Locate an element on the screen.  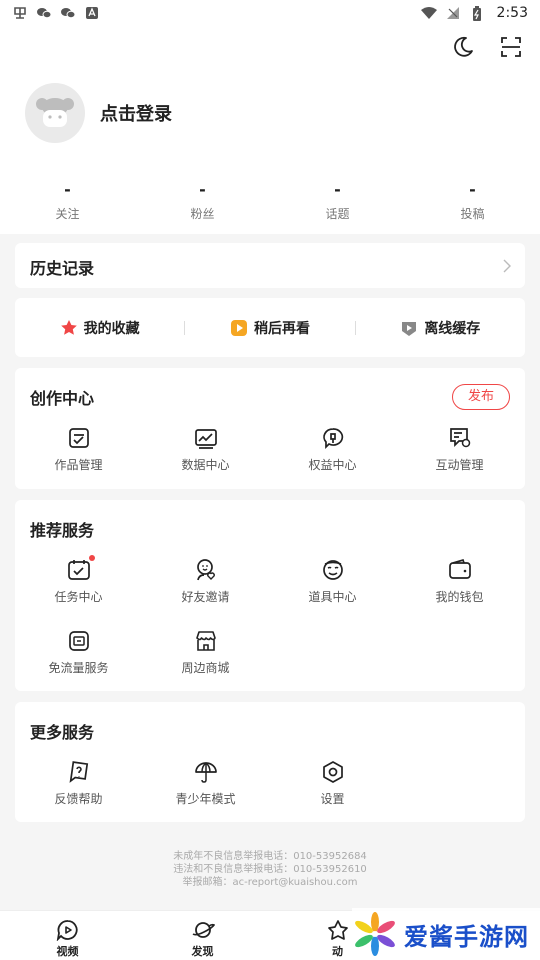
free-data-service: 免流量服务 is located at coordinates (78, 652).